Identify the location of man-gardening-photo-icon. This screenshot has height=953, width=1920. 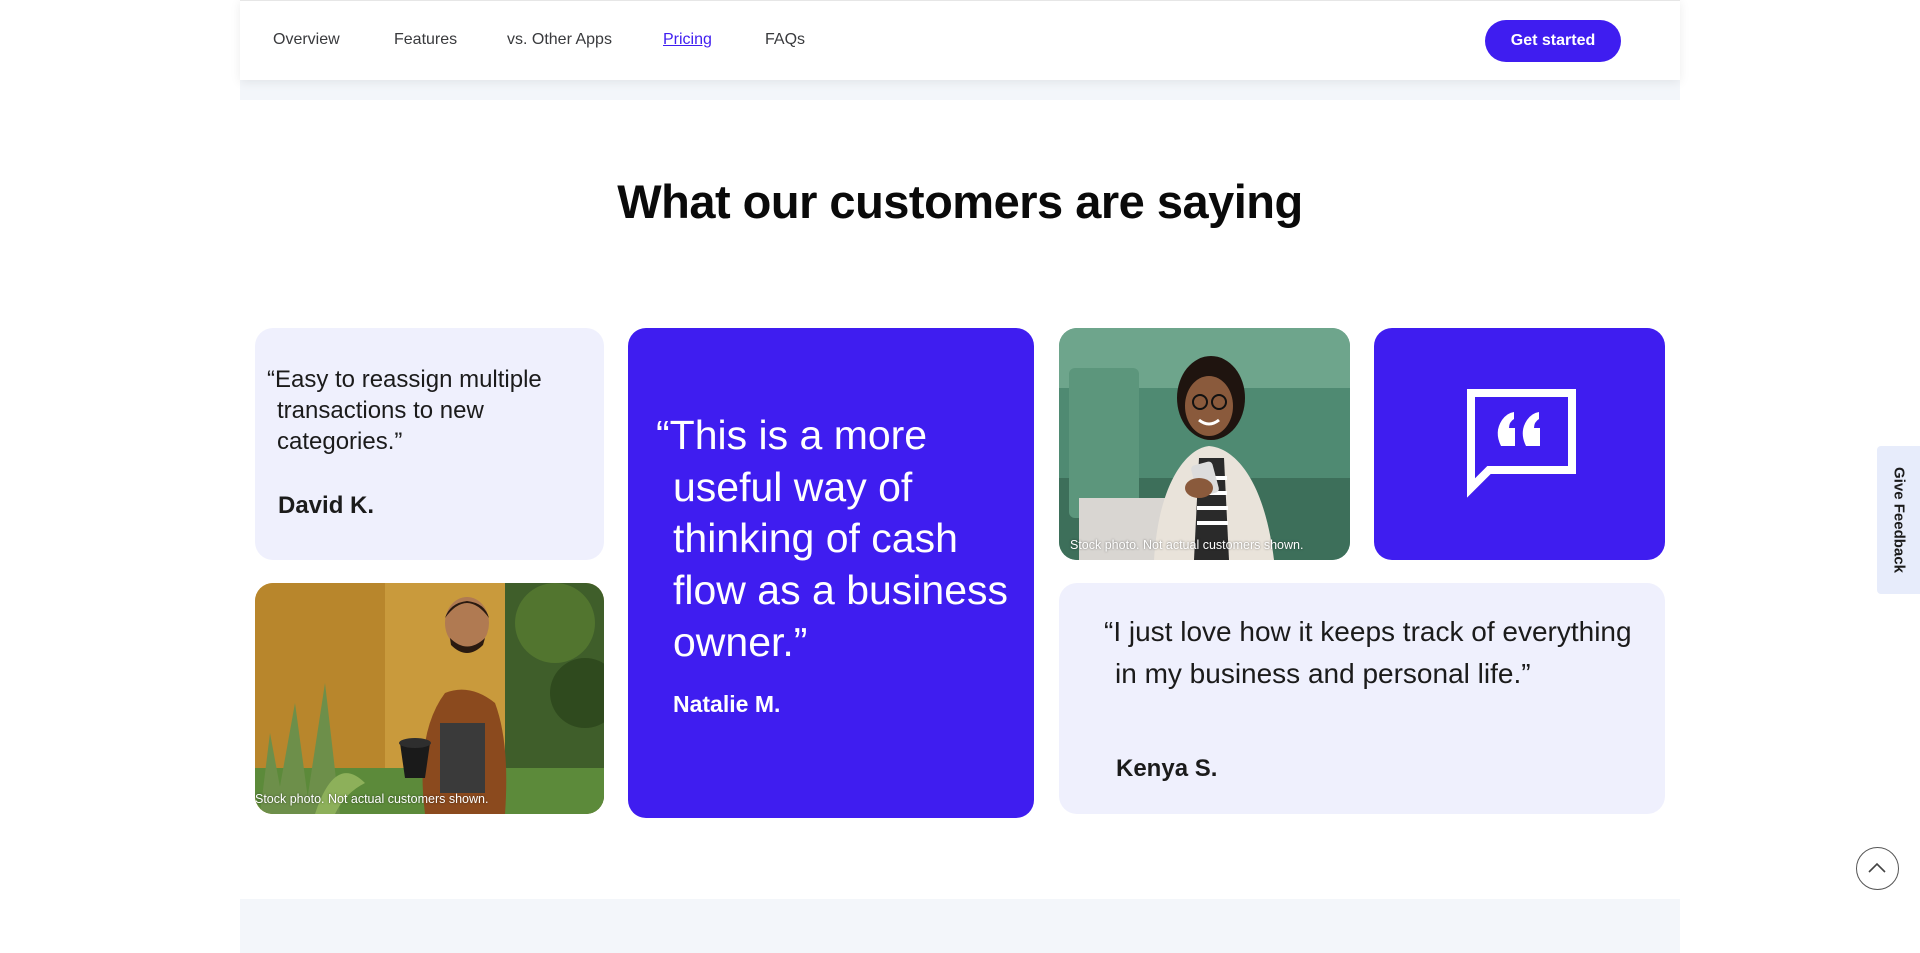
(429, 698).